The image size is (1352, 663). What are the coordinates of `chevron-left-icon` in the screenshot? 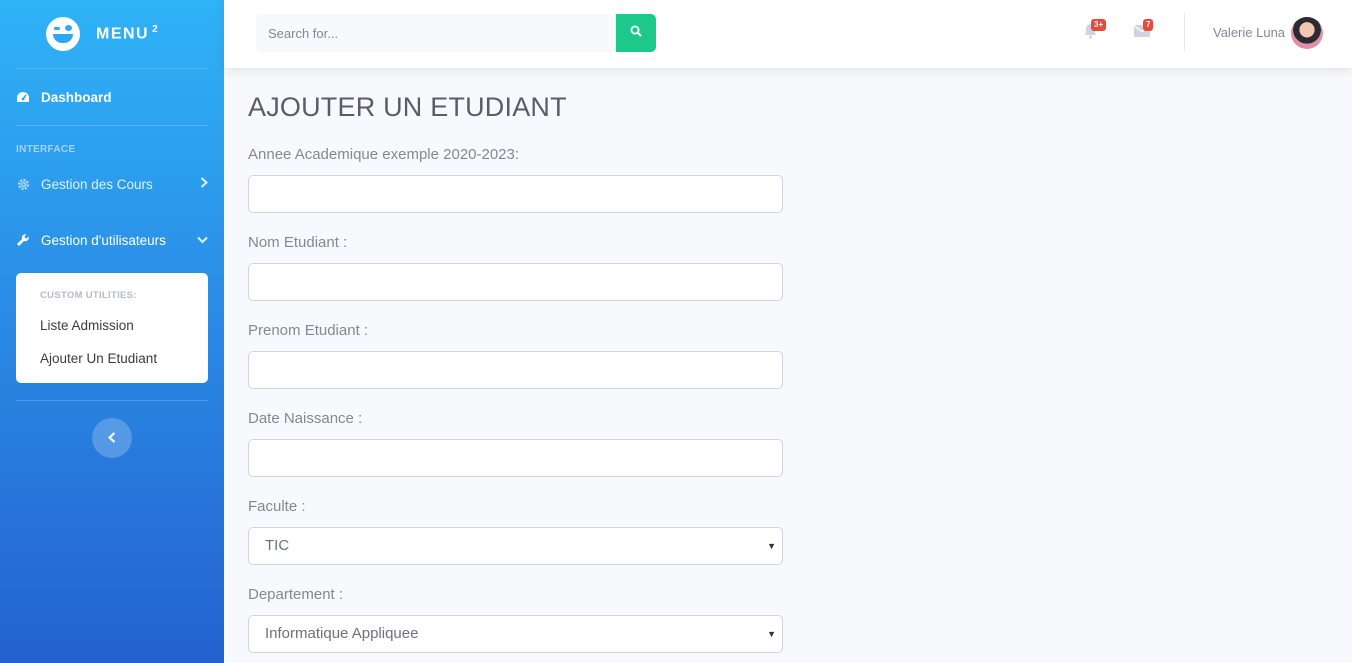 It's located at (111, 438).